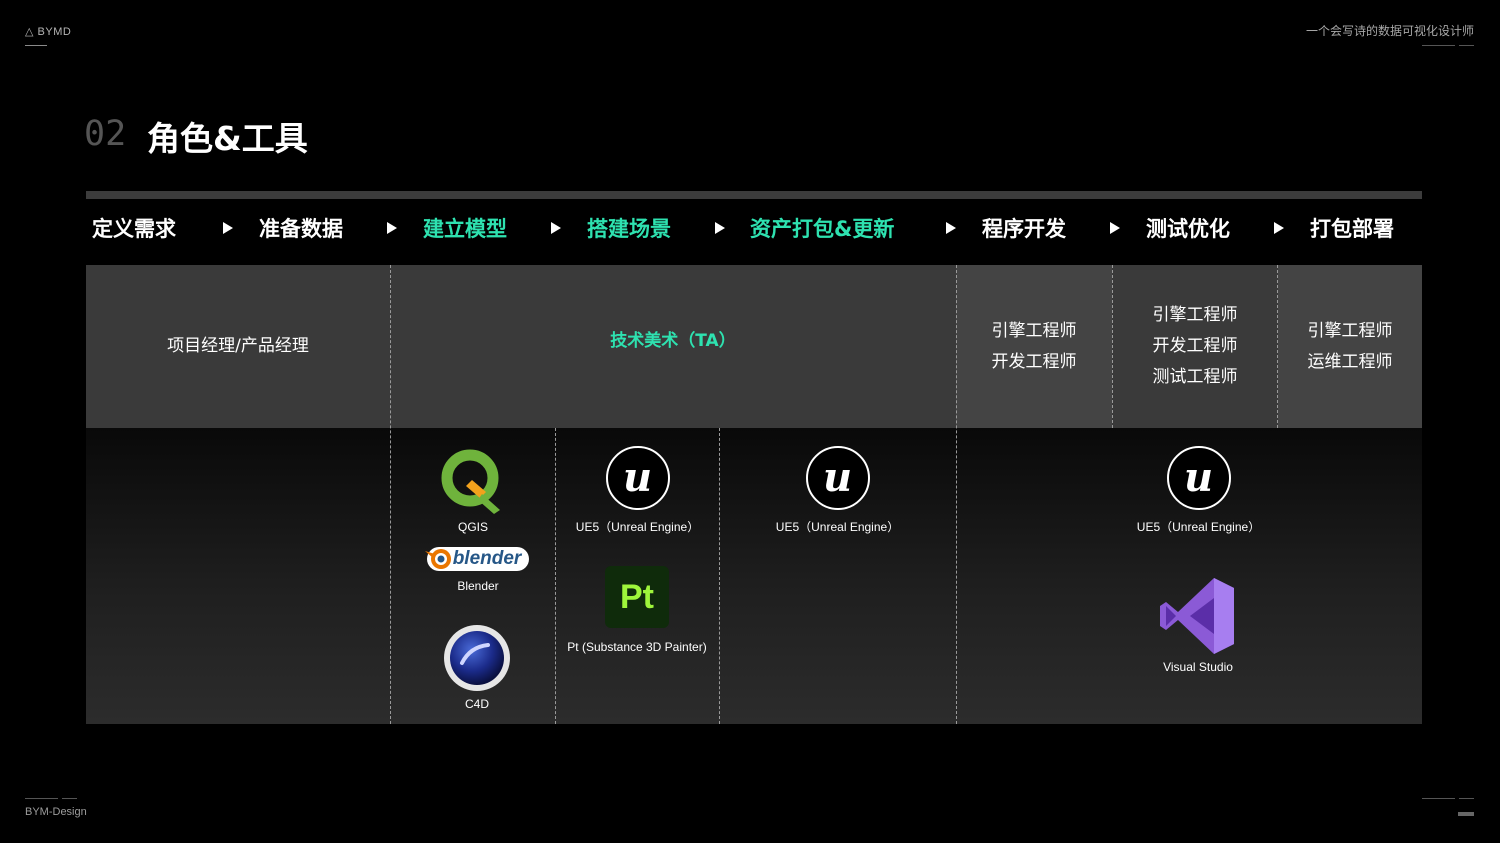  I want to click on tool-ue5-package: u UE5（Unreal Engine）, so click(837, 490).